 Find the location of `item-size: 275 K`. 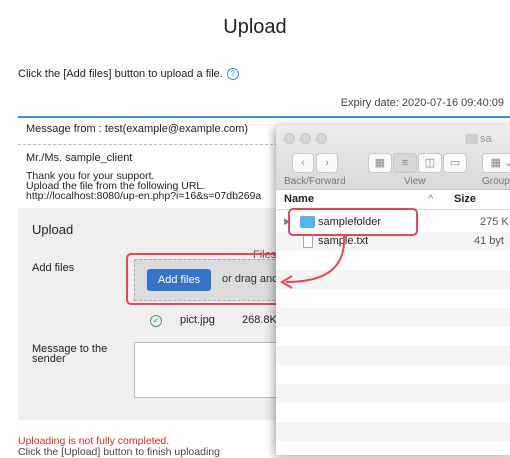

item-size: 275 K is located at coordinates (494, 222).